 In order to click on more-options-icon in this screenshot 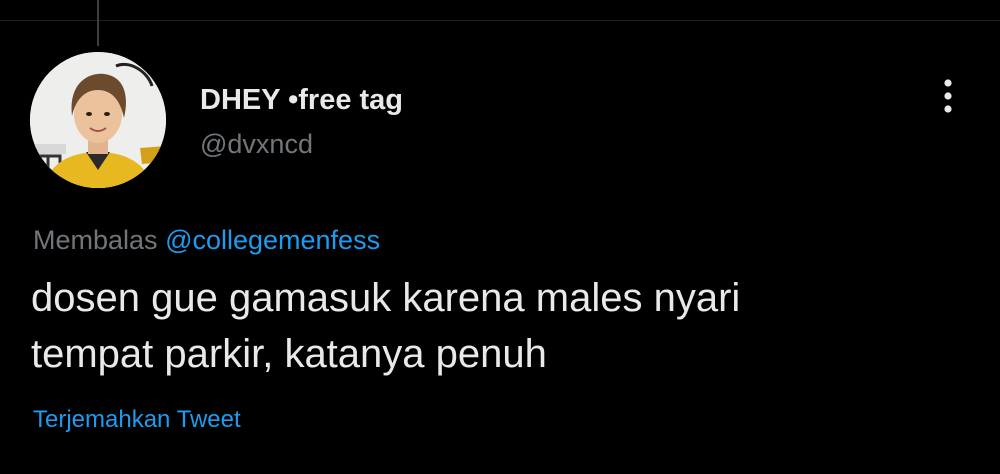, I will do `click(948, 96)`.